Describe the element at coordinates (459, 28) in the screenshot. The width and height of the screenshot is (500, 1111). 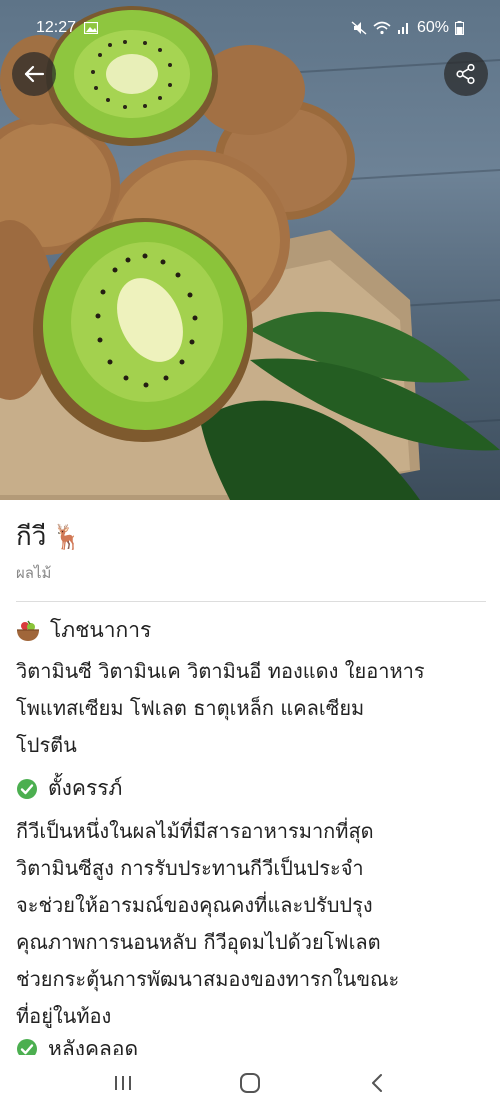
I see `battery-icon` at that location.